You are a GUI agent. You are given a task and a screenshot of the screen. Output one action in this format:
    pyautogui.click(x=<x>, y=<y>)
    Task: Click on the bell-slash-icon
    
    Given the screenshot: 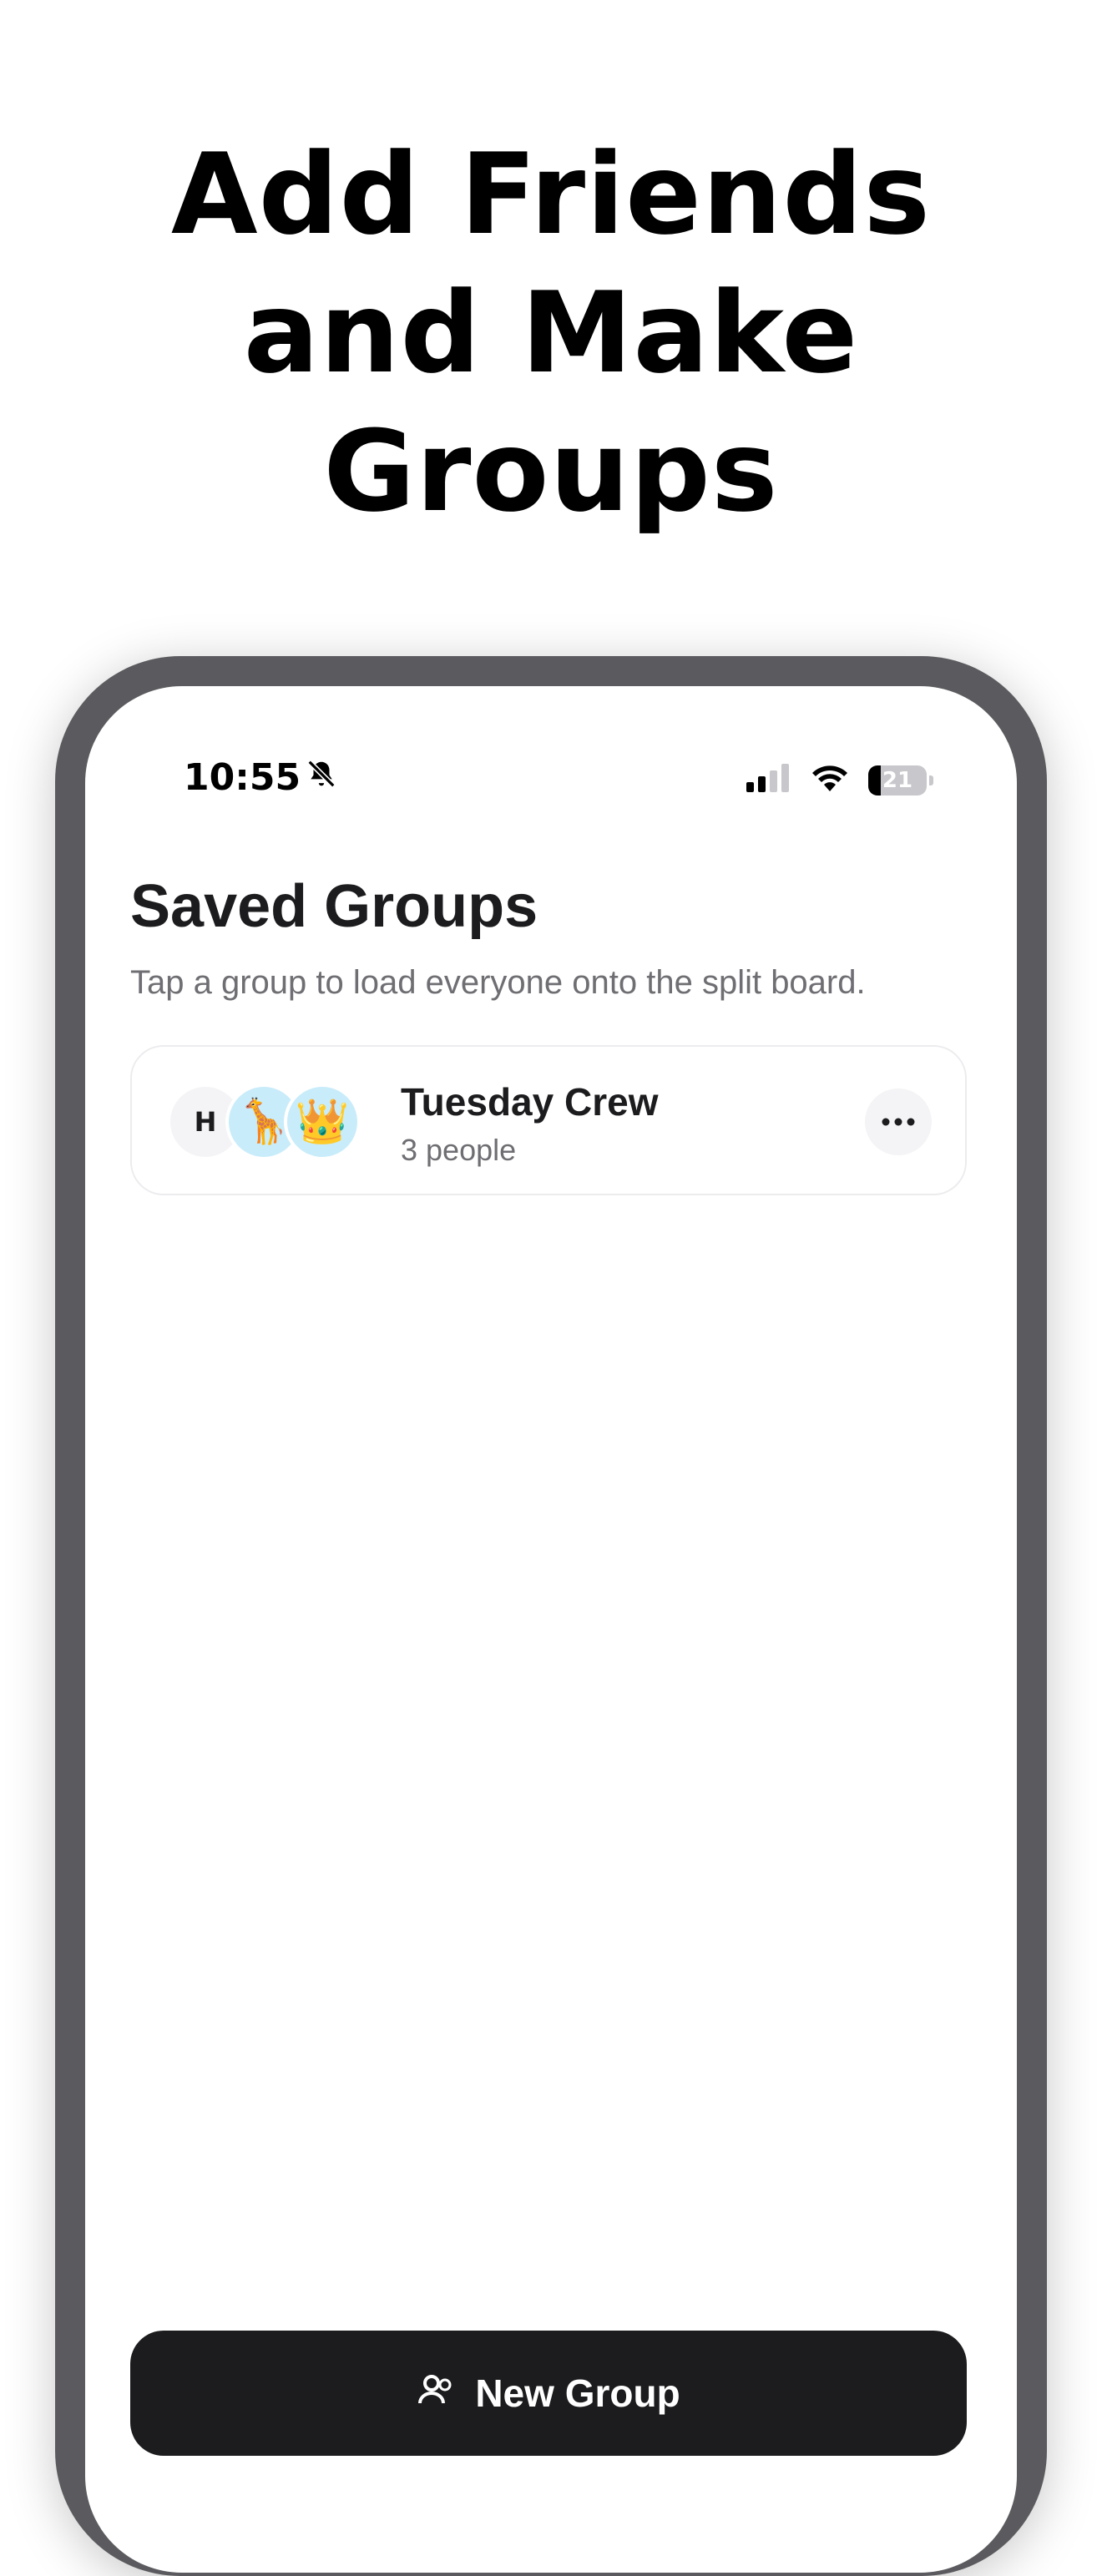 What is the action you would take?
    pyautogui.click(x=321, y=778)
    